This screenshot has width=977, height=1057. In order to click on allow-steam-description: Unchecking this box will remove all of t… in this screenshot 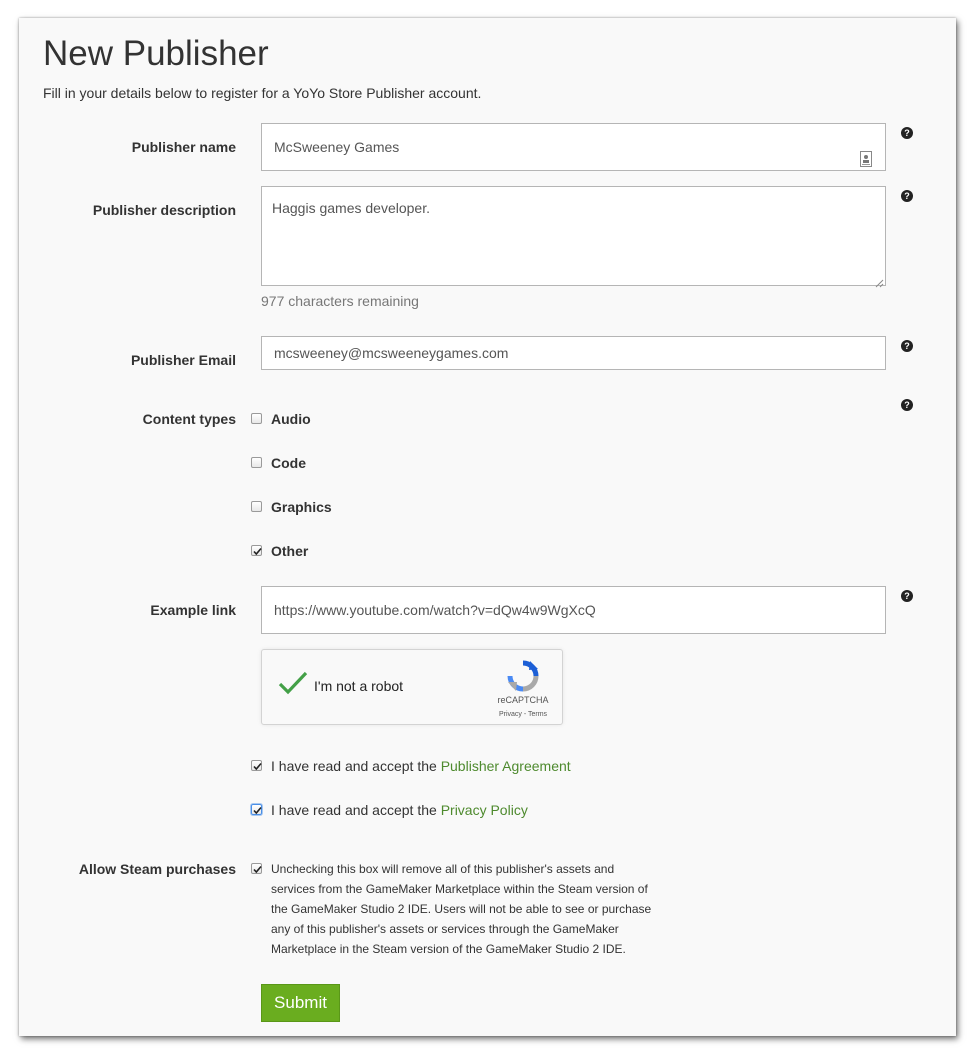, I will do `click(461, 909)`.